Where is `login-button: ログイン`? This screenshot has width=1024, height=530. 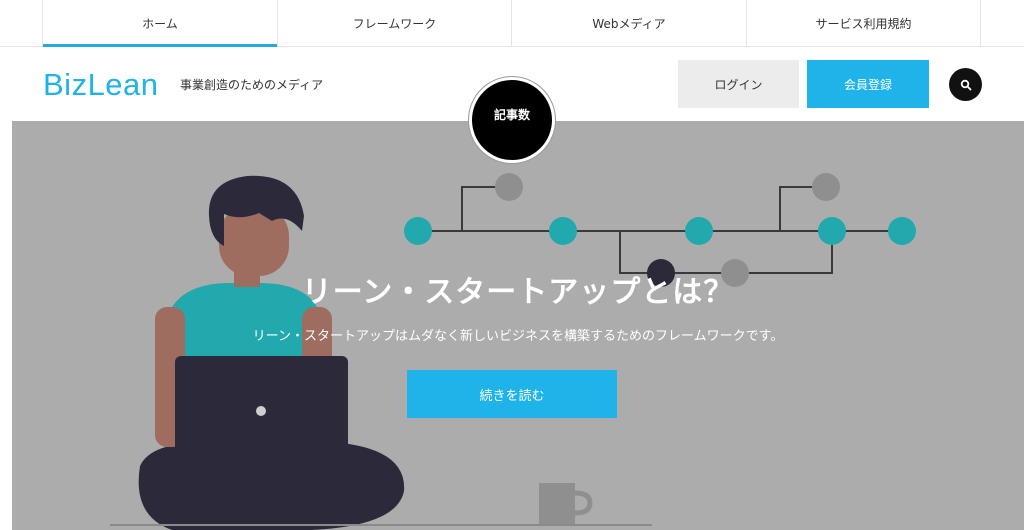 login-button: ログイン is located at coordinates (738, 84).